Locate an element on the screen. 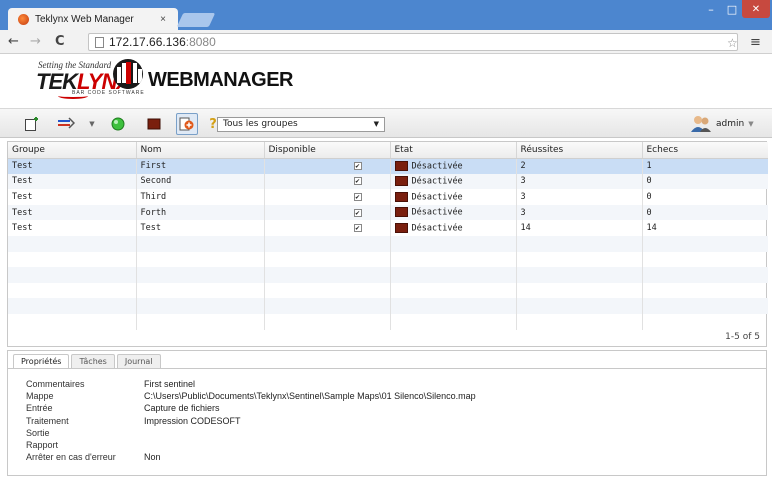 The width and height of the screenshot is (772, 479). table-row: Test Third ✔ Désactivée 3 0 is located at coordinates (388, 197).